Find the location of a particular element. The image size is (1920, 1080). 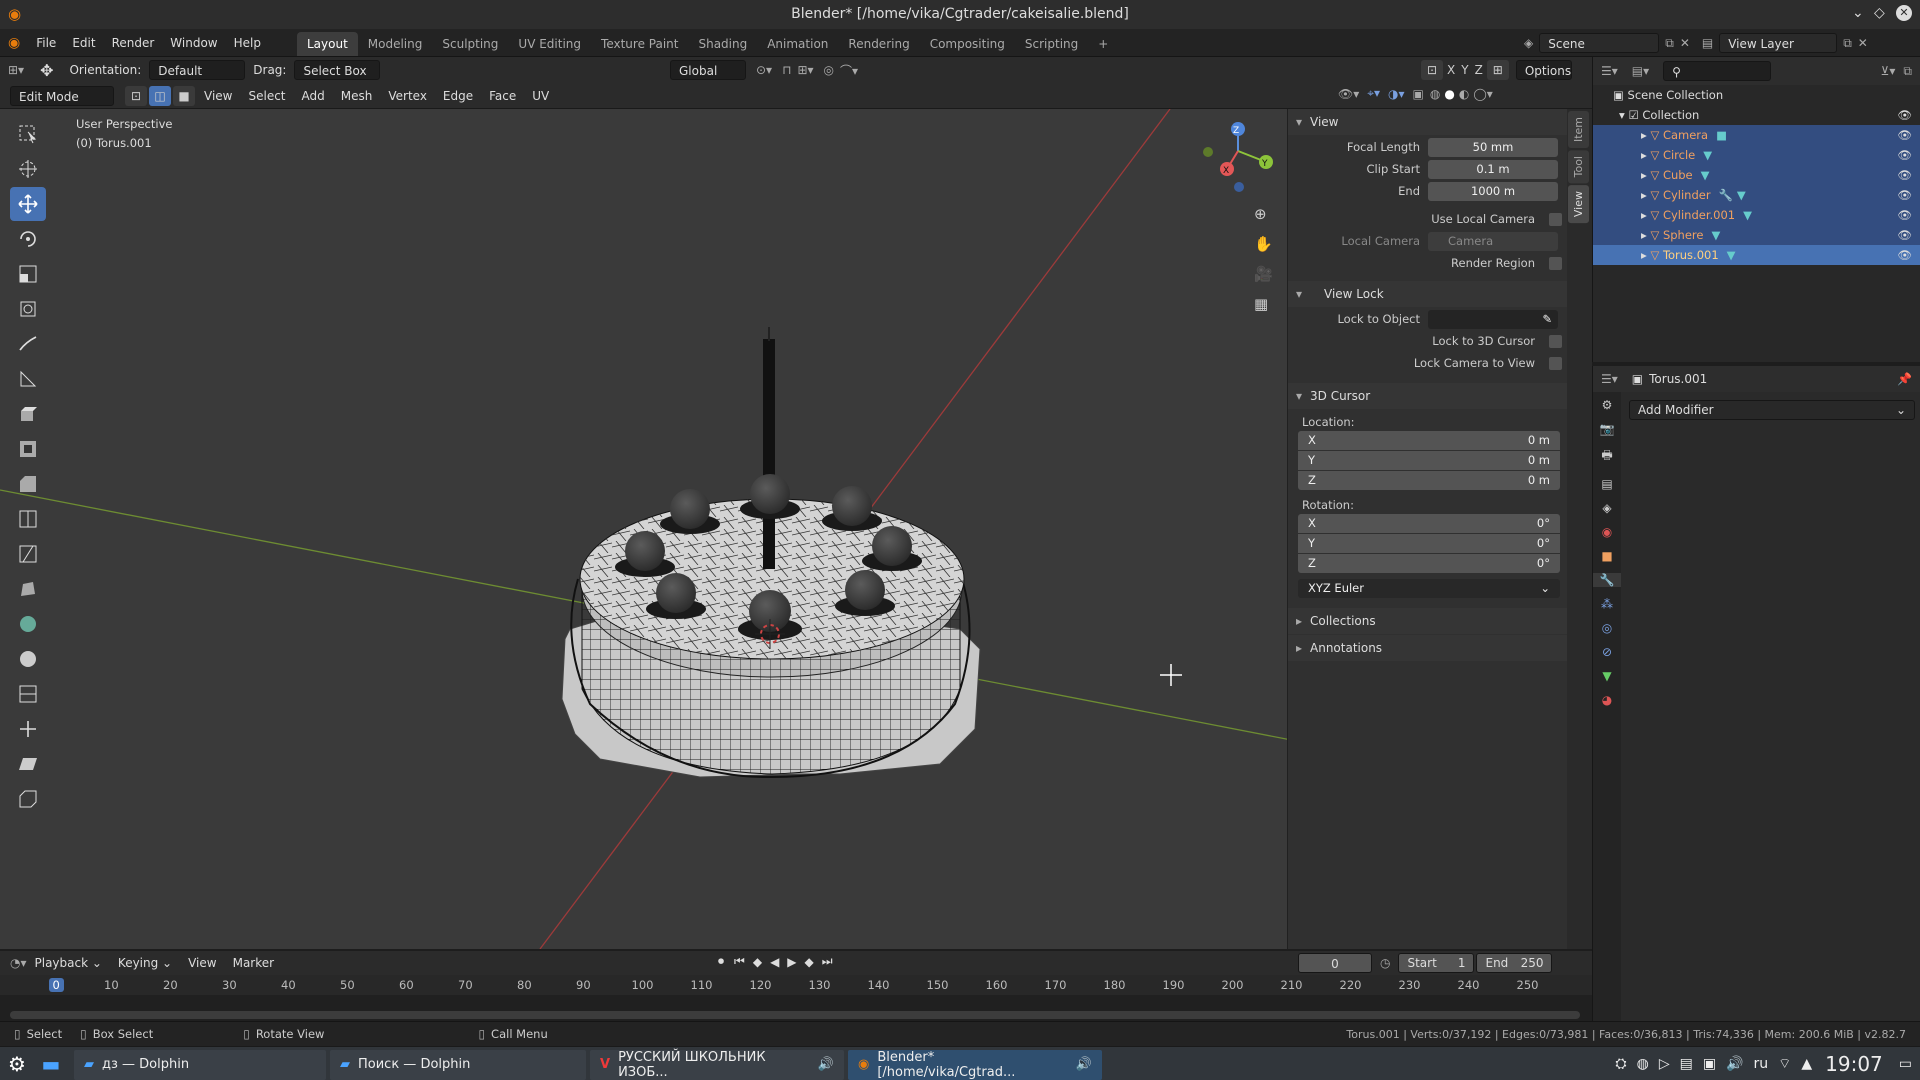

knife-tool-icon is located at coordinates (28, 554).